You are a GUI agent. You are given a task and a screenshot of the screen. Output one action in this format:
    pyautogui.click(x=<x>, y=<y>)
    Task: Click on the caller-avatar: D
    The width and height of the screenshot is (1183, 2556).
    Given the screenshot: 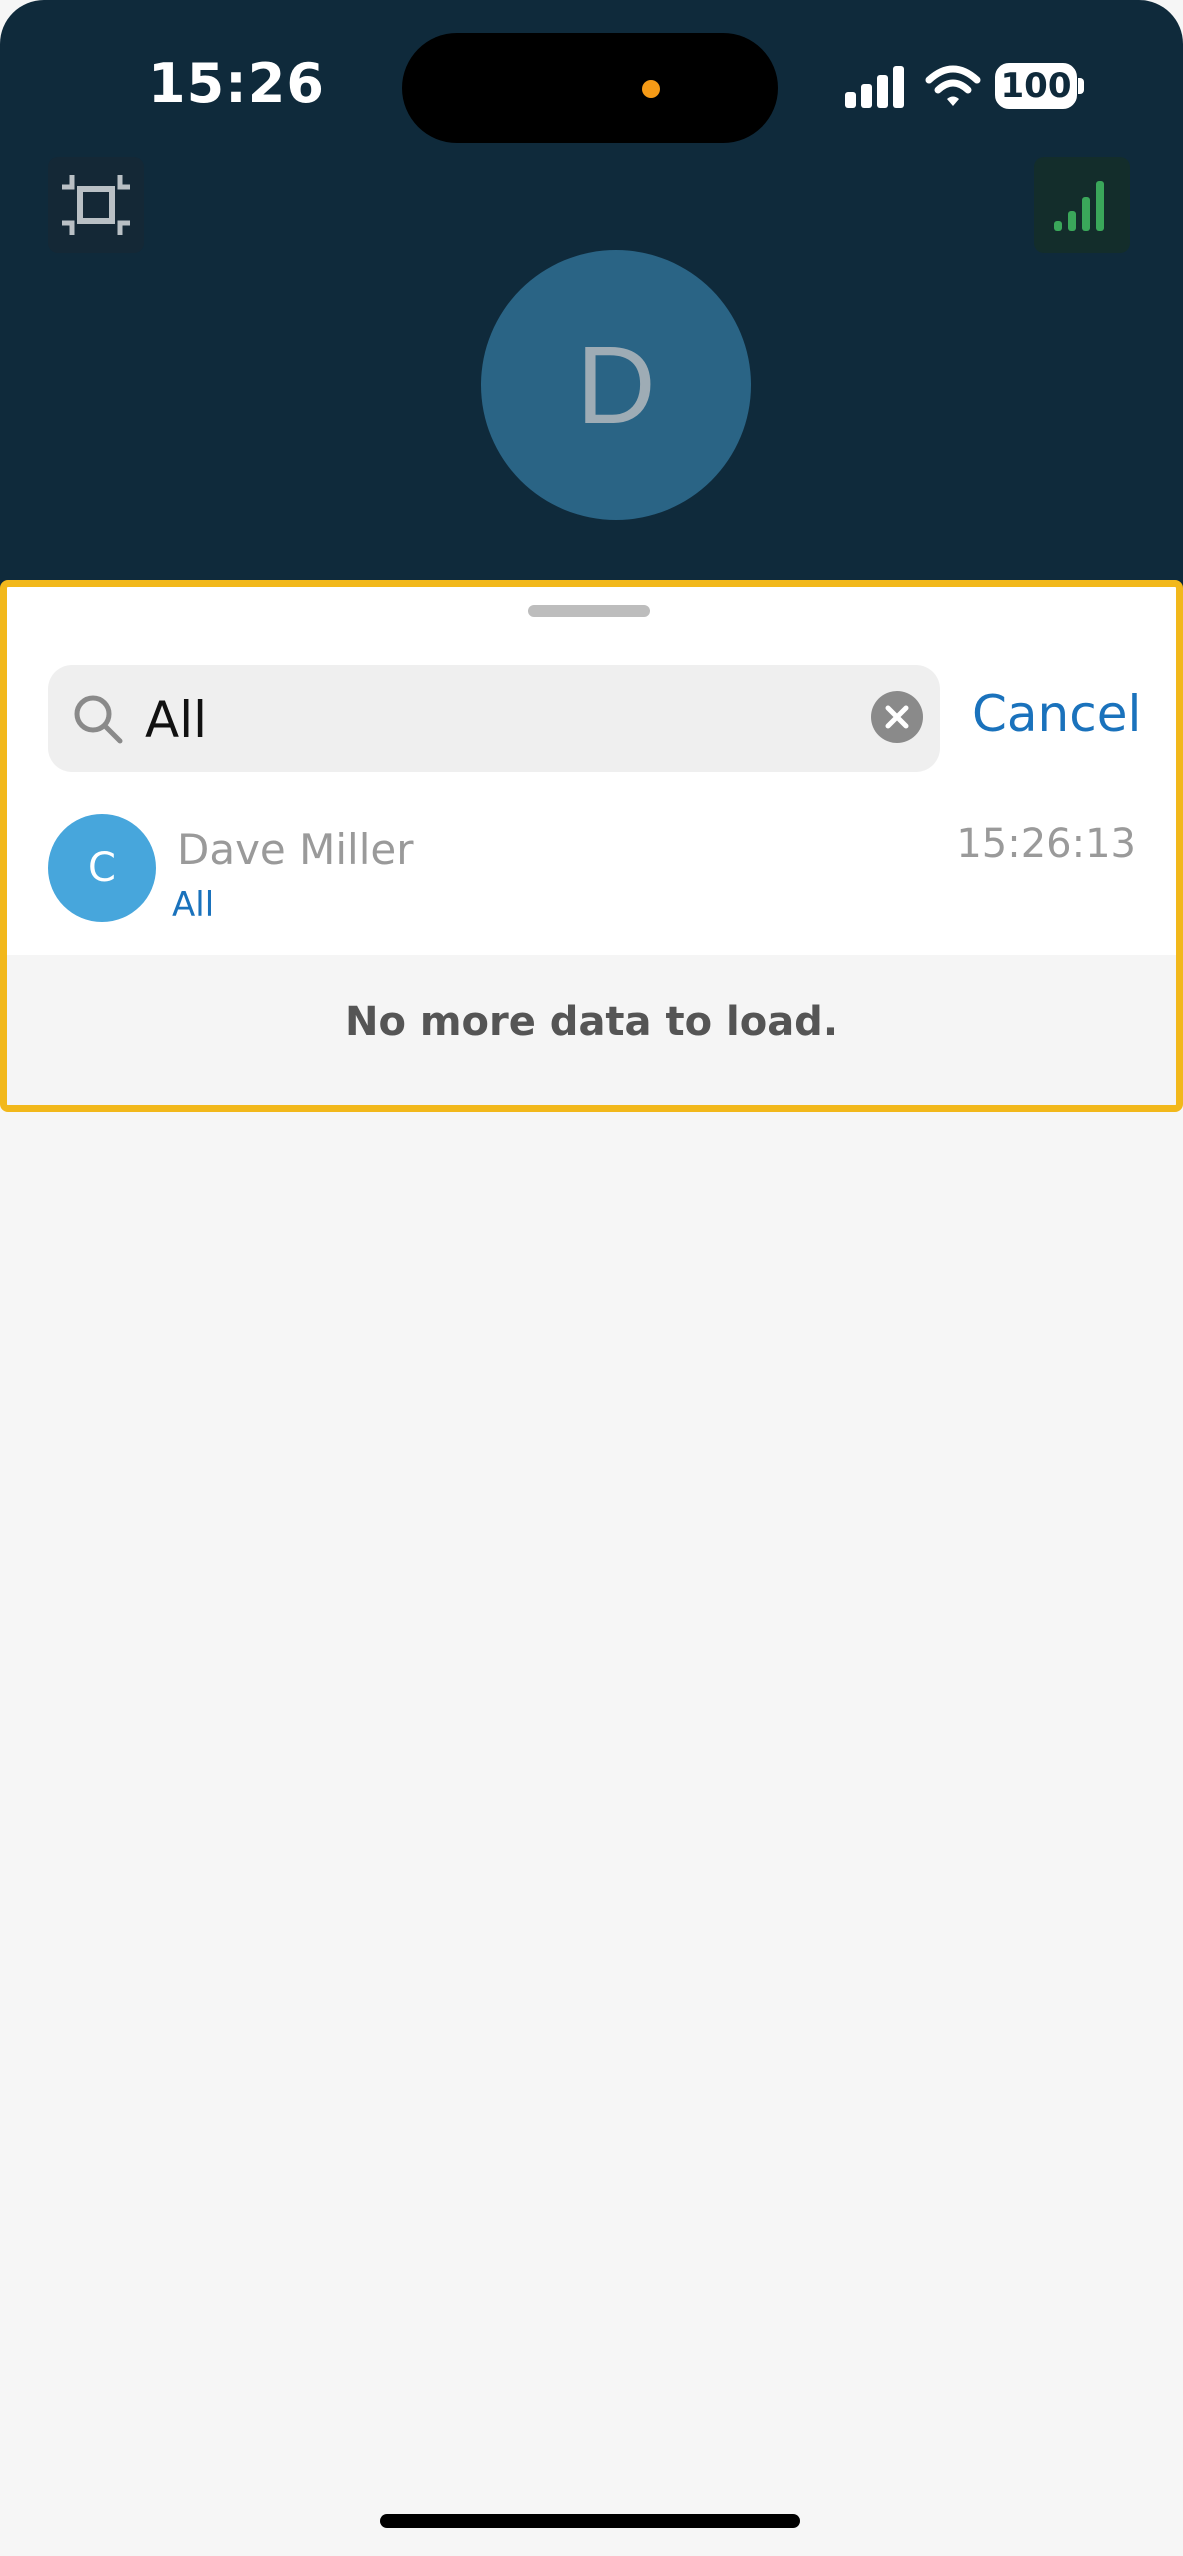 What is the action you would take?
    pyautogui.click(x=616, y=385)
    